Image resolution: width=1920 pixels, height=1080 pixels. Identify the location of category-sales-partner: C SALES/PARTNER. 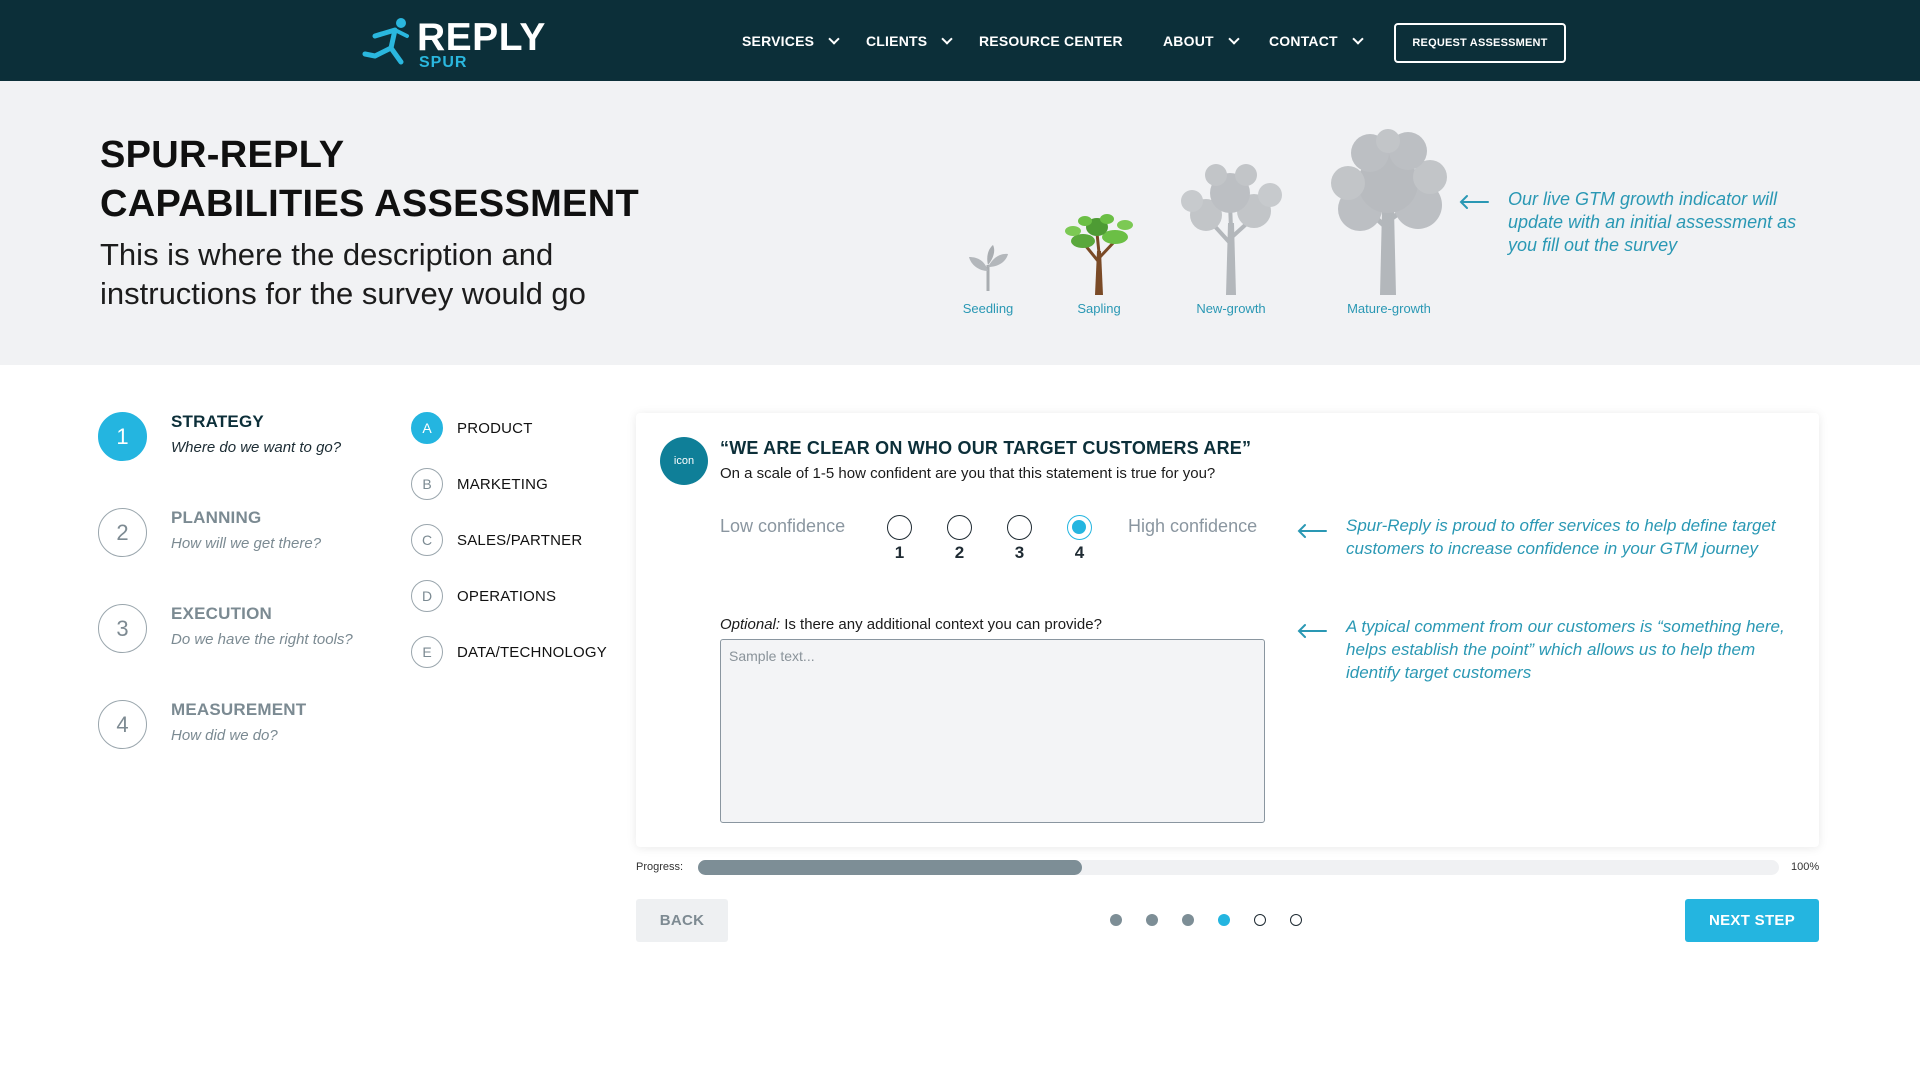
(496, 540).